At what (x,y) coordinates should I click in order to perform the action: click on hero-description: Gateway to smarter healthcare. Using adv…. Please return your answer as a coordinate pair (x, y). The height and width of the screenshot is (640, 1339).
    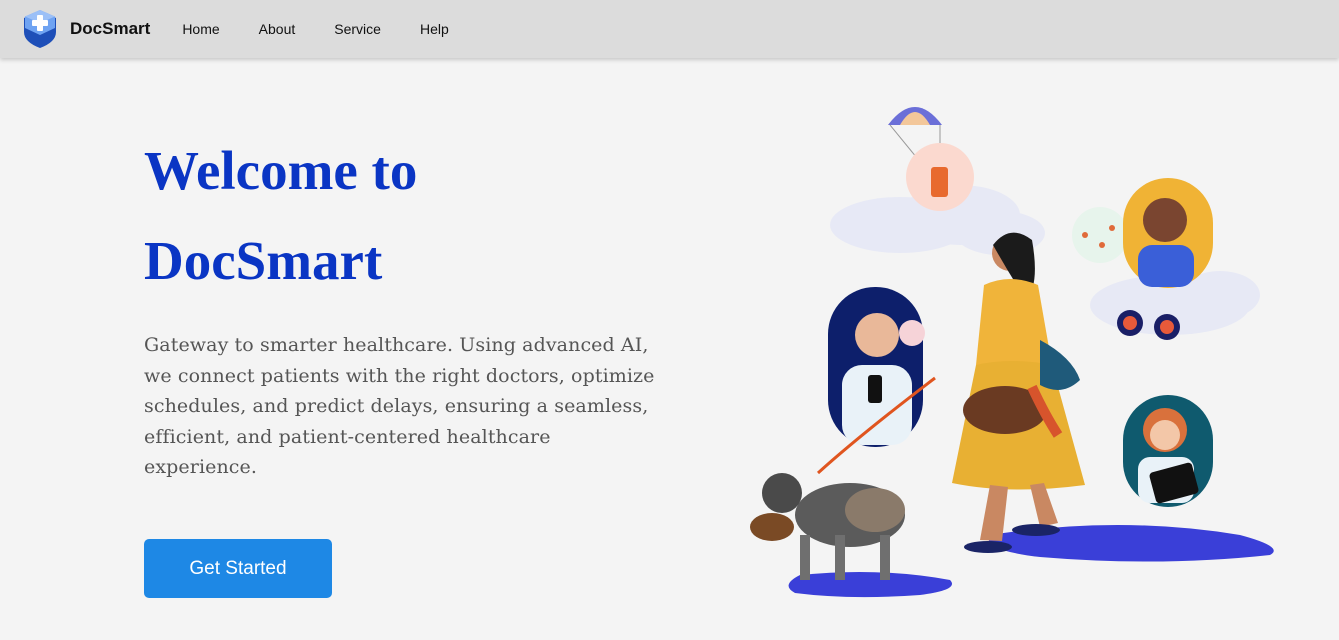
    Looking at the image, I should click on (399, 406).